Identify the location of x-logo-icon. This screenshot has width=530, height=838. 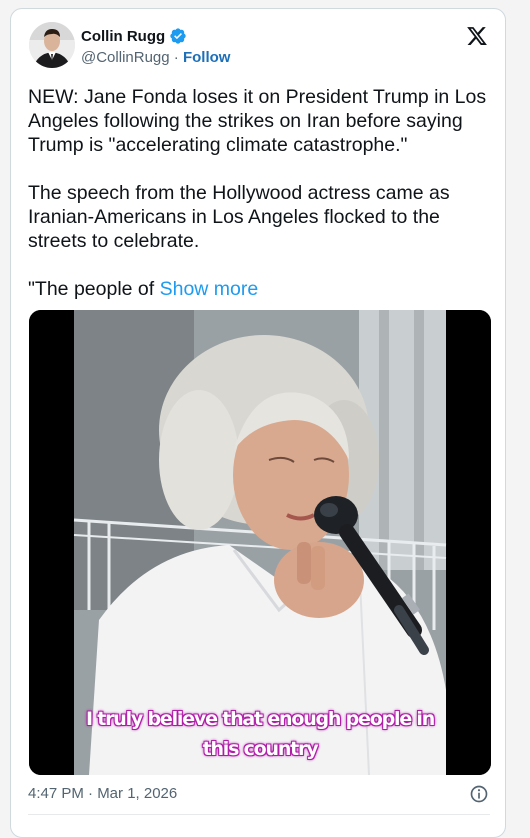
(477, 36).